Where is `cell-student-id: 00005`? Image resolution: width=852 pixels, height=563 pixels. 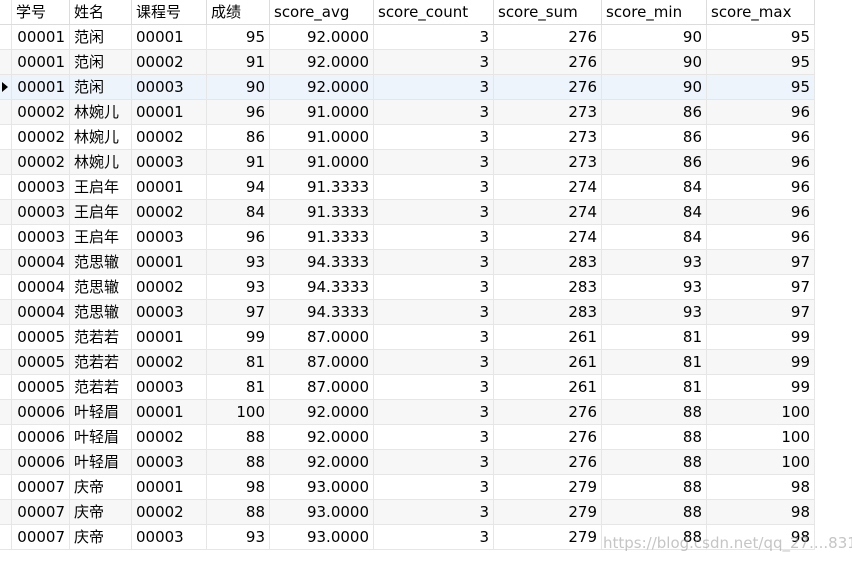
cell-student-id: 00005 is located at coordinates (41, 337).